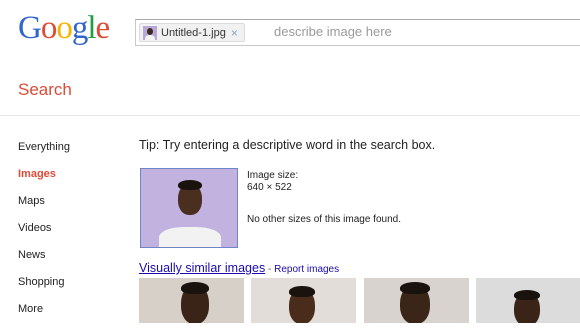 This screenshot has height=328, width=580. I want to click on nav-item-more: More, so click(44, 314).